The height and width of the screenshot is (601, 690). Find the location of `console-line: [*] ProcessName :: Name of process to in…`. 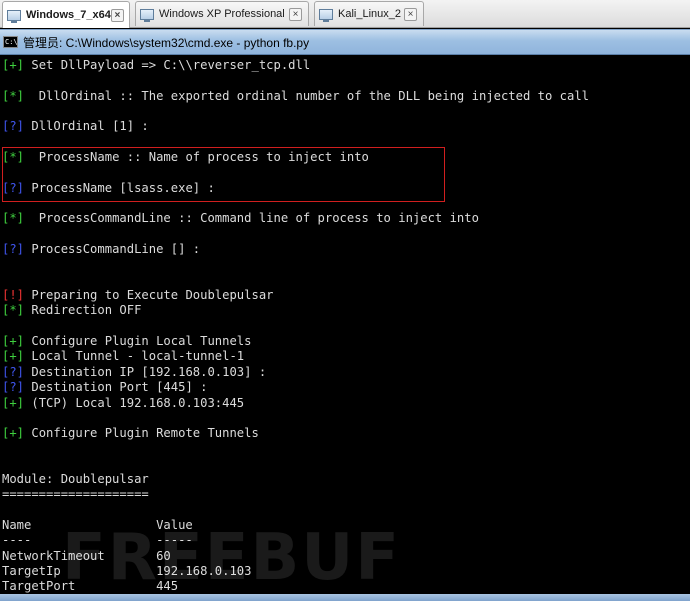

console-line: [*] ProcessName :: Name of process to in… is located at coordinates (185, 157).